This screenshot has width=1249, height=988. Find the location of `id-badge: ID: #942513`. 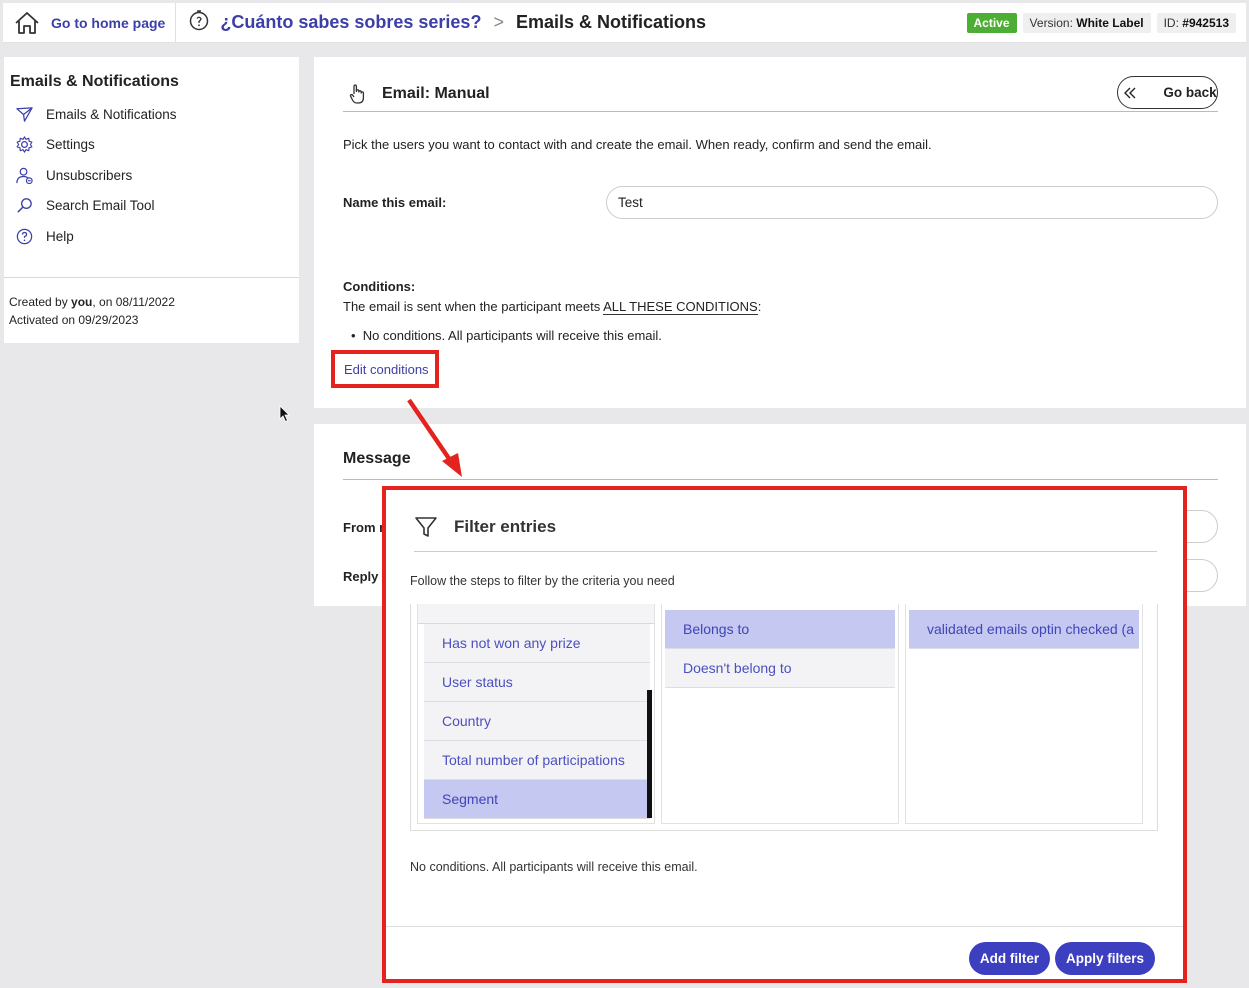

id-badge: ID: #942513 is located at coordinates (1196, 22).